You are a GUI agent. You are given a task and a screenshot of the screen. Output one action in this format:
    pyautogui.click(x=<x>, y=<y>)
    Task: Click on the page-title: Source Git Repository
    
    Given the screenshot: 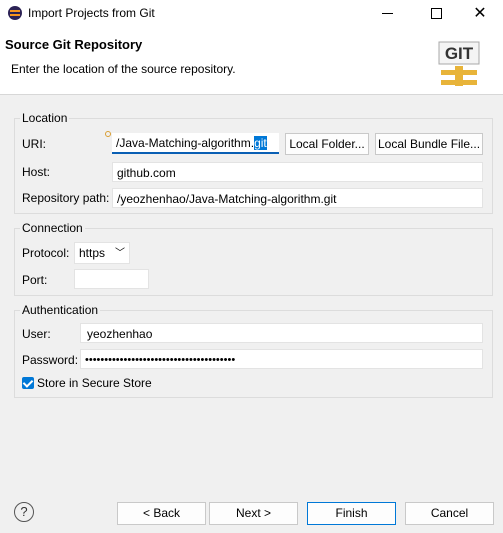 What is the action you would take?
    pyautogui.click(x=74, y=44)
    